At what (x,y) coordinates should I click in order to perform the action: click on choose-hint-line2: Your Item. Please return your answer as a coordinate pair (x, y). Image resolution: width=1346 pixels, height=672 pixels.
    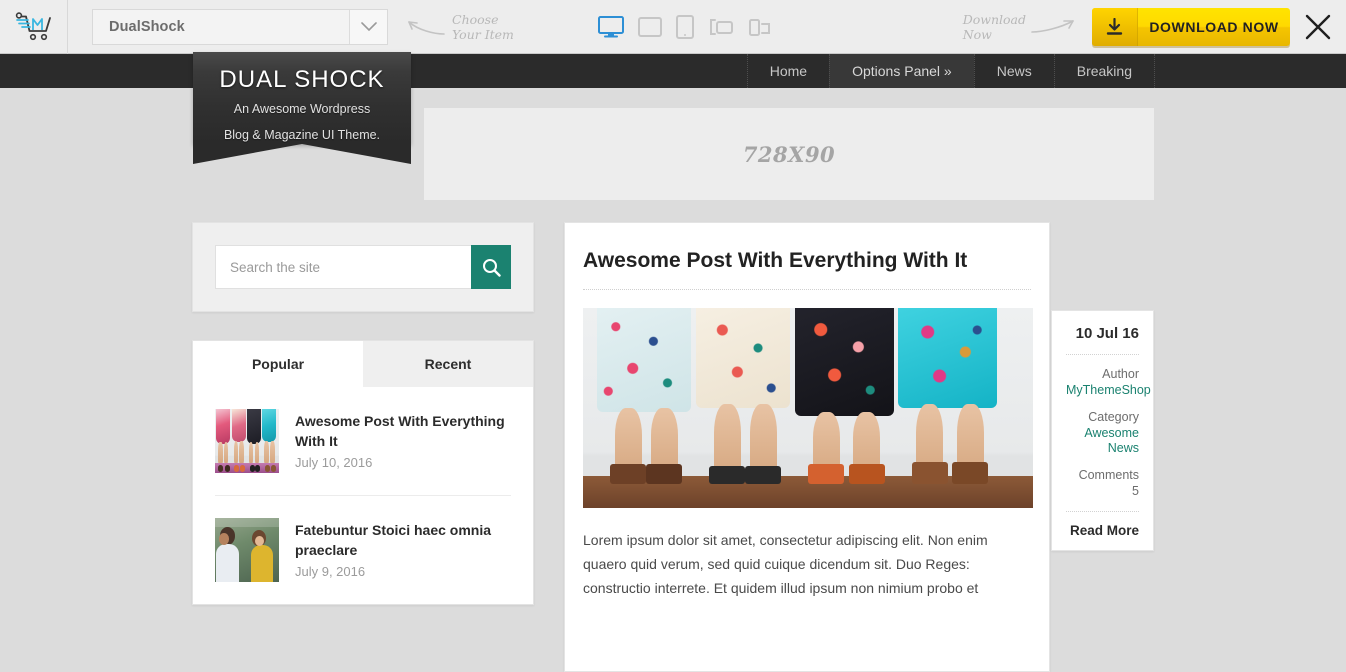
    Looking at the image, I should click on (483, 34).